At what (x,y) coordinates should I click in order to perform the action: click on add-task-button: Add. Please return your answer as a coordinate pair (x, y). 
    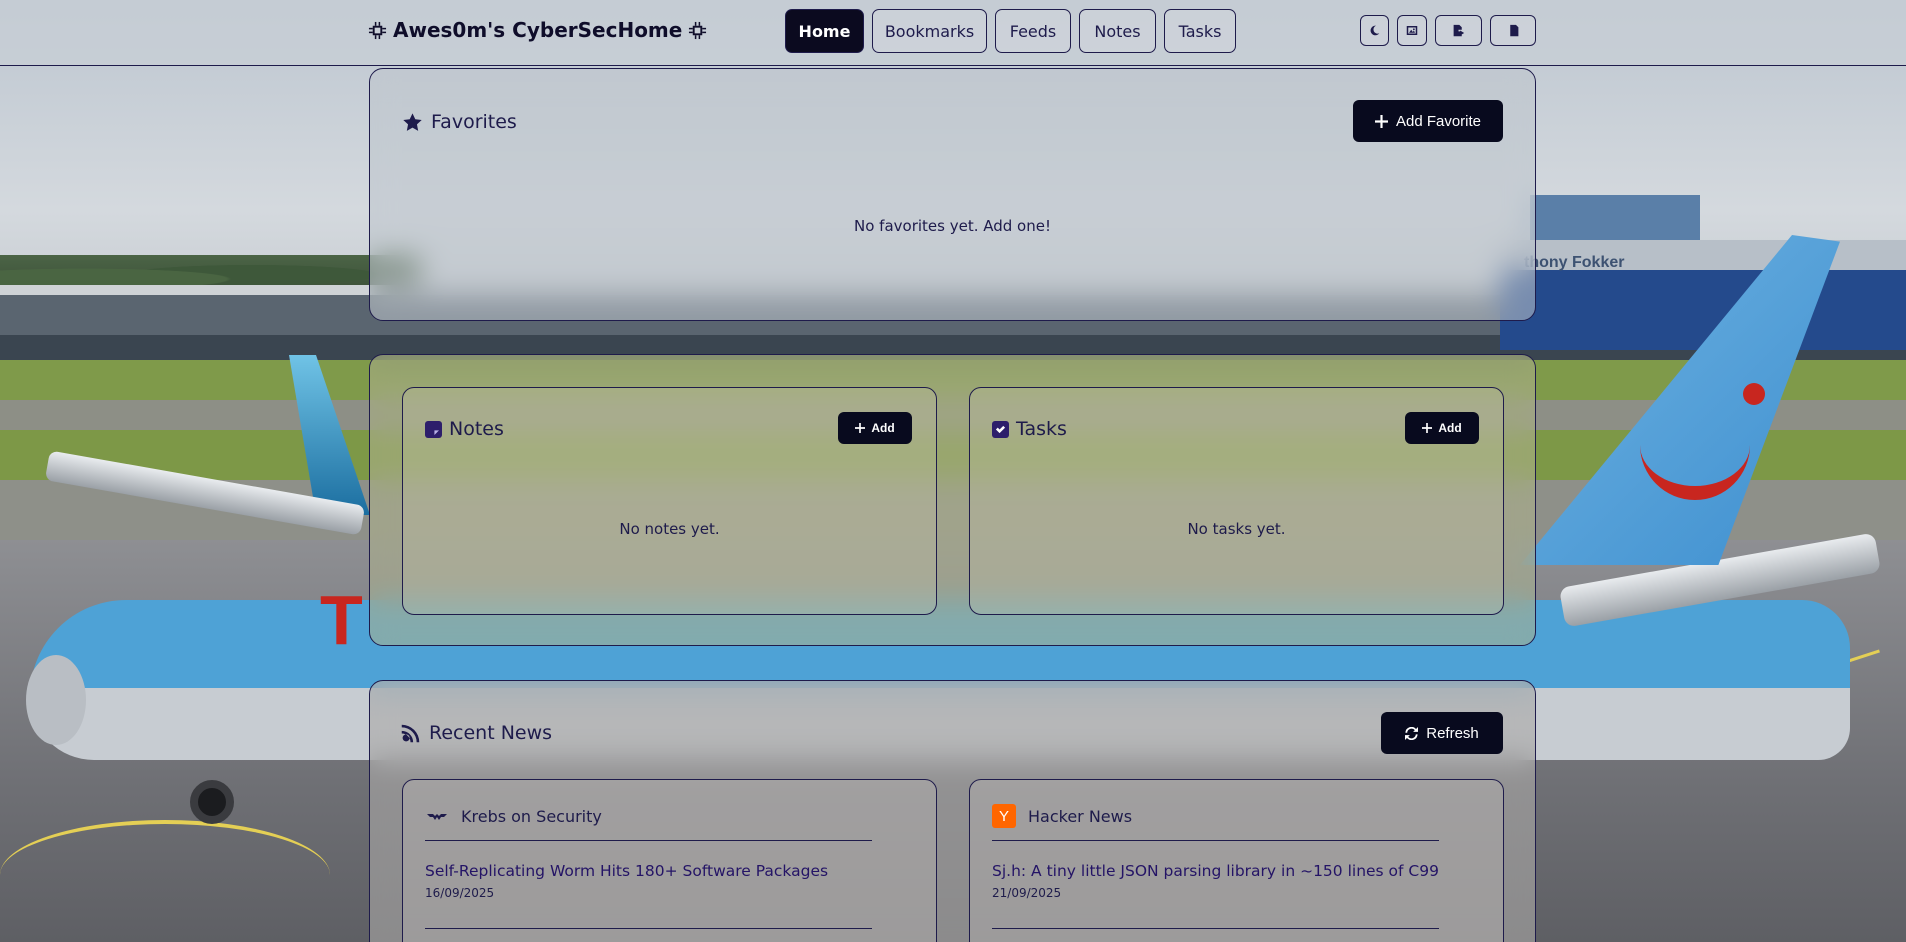
    Looking at the image, I should click on (1442, 428).